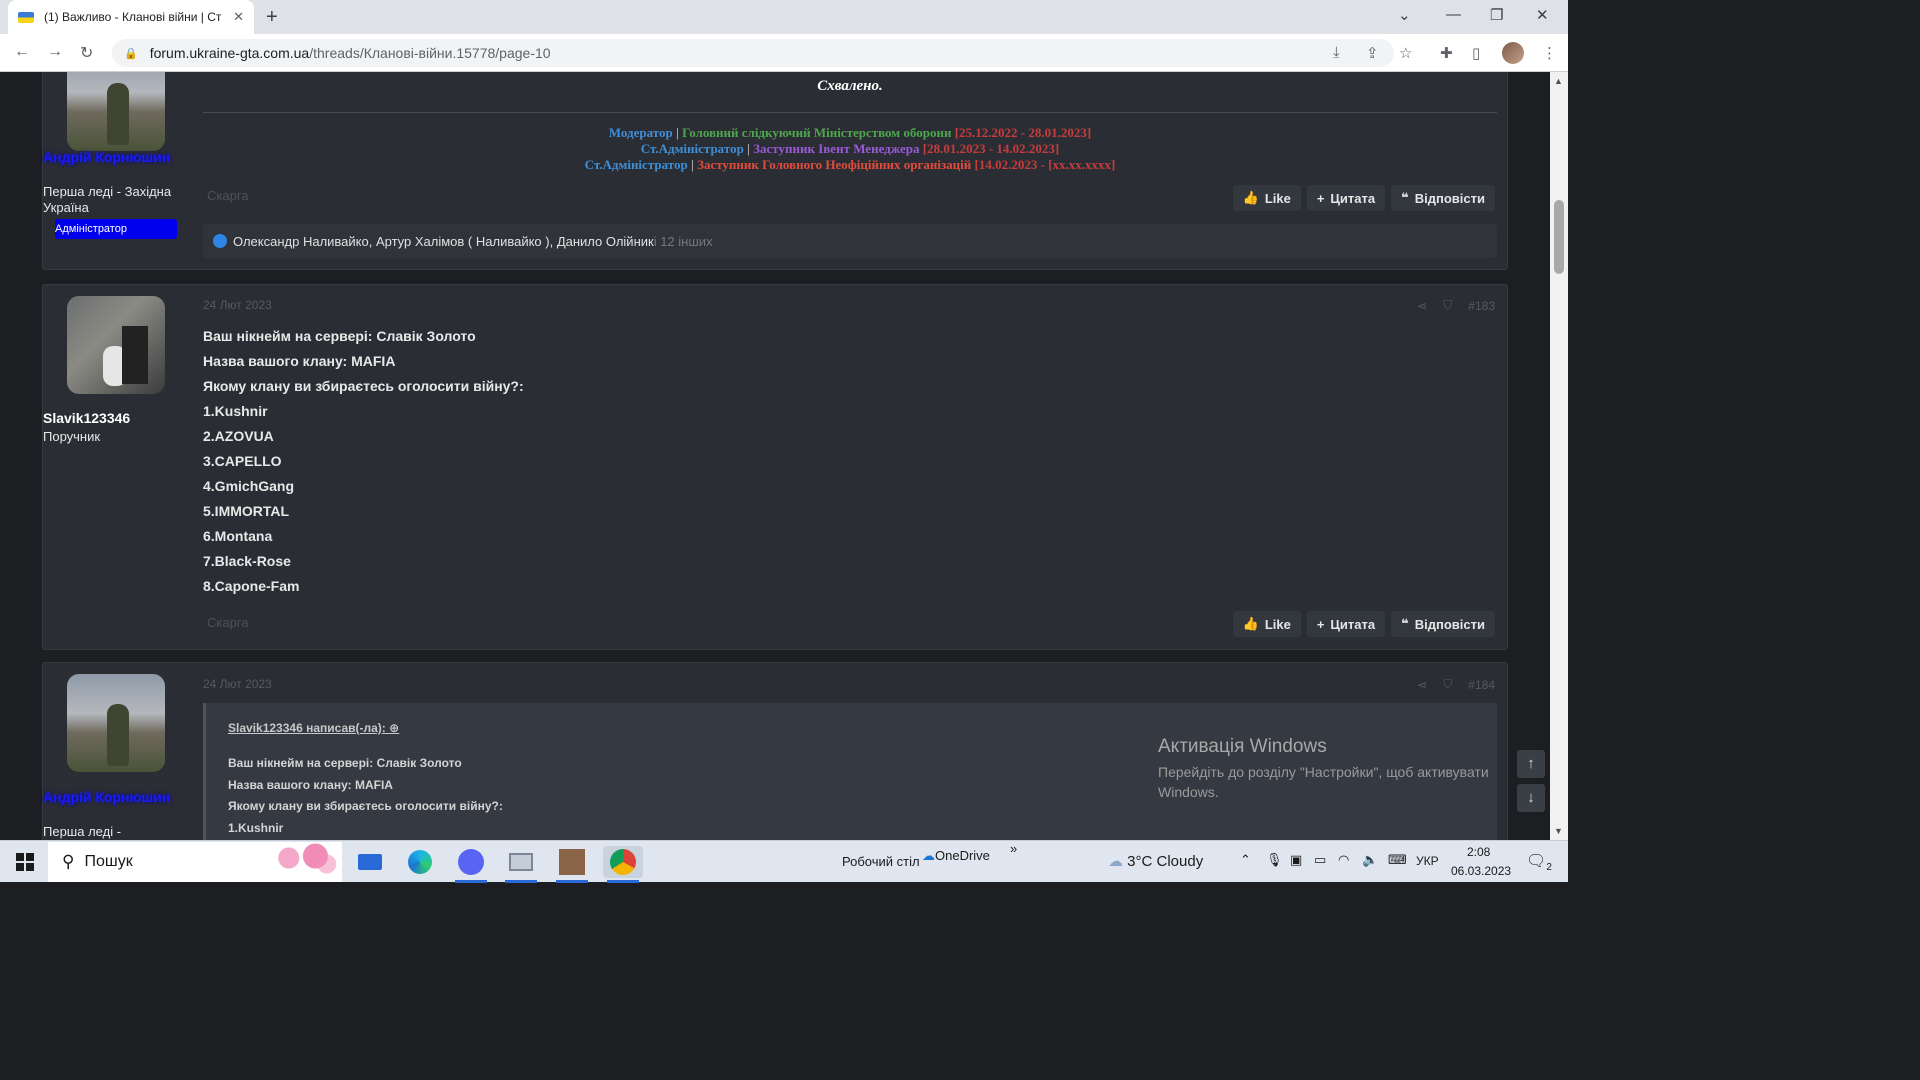 Image resolution: width=1920 pixels, height=1080 pixels. Describe the element at coordinates (1372, 53) in the screenshot. I see `share-icon: ⇪` at that location.